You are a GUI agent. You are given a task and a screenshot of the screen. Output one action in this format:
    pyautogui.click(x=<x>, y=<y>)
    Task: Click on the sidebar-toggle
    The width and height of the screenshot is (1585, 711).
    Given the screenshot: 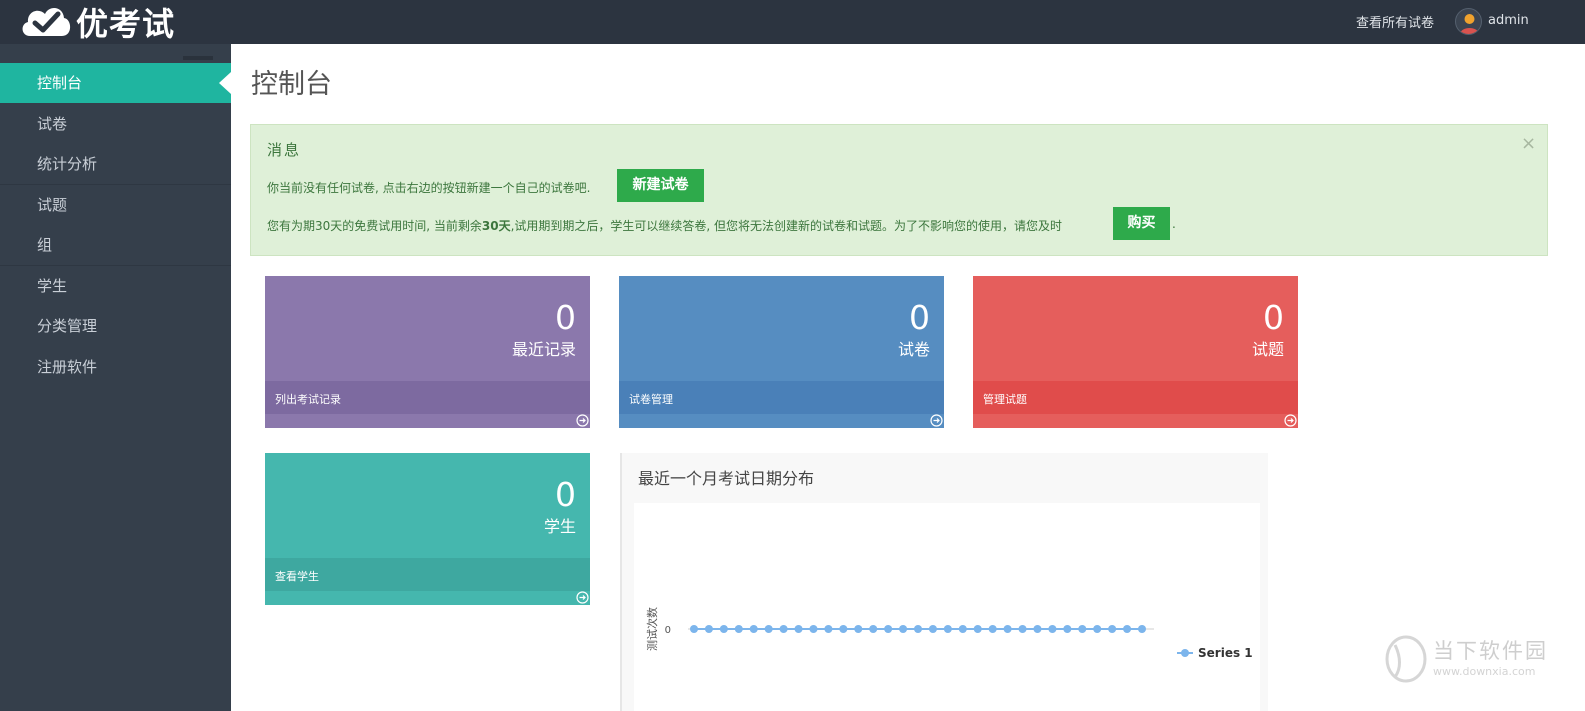 What is the action you would take?
    pyautogui.click(x=198, y=58)
    